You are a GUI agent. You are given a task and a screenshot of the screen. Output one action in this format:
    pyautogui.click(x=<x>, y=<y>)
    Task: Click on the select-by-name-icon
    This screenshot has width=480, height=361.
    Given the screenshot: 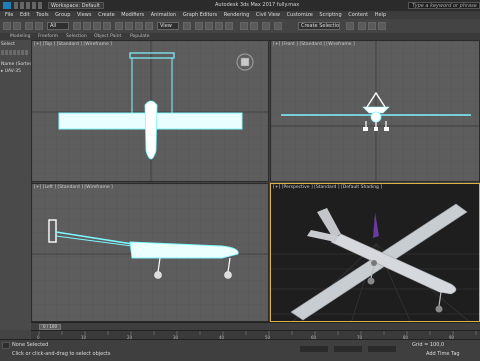 What is the action you would take?
    pyautogui.click(x=87, y=26)
    